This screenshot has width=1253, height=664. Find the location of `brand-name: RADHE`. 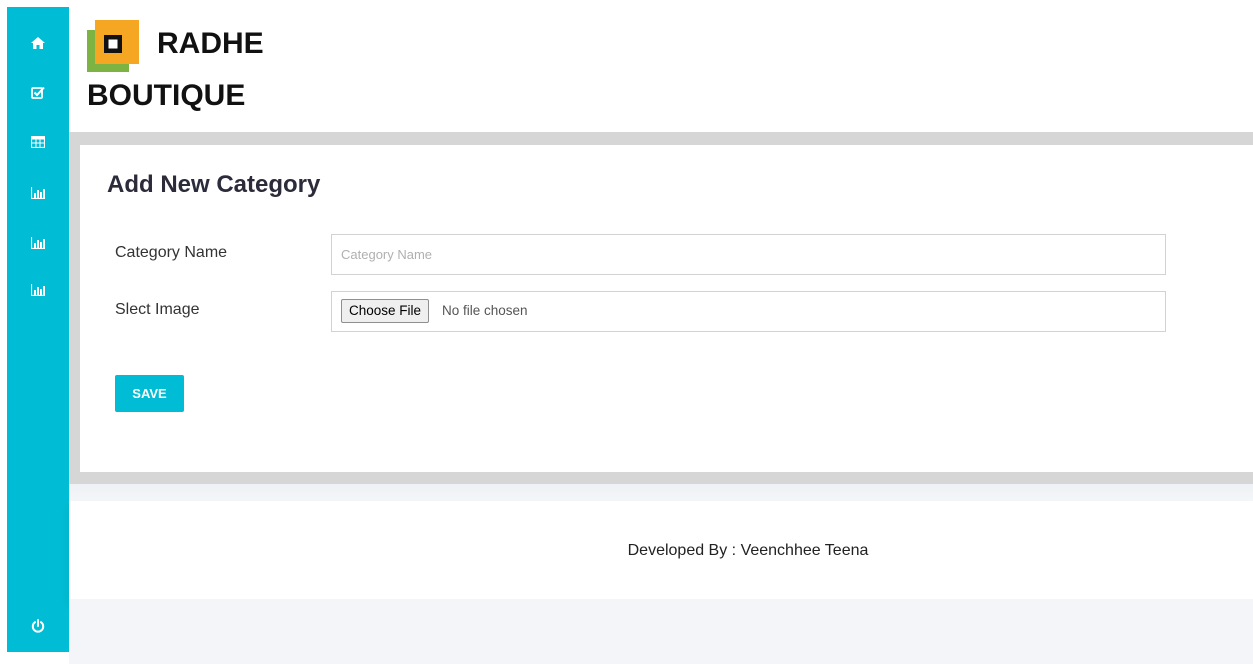

brand-name: RADHE is located at coordinates (210, 43).